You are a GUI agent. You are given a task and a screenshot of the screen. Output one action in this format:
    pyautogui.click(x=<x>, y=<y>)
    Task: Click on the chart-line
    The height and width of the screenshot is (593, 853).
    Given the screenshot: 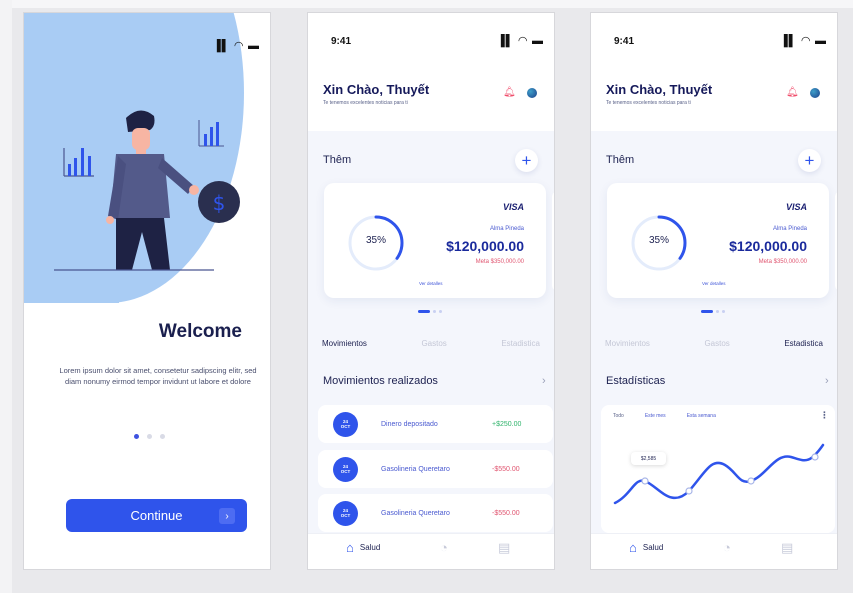 What is the action you would take?
    pyautogui.click(x=719, y=474)
    